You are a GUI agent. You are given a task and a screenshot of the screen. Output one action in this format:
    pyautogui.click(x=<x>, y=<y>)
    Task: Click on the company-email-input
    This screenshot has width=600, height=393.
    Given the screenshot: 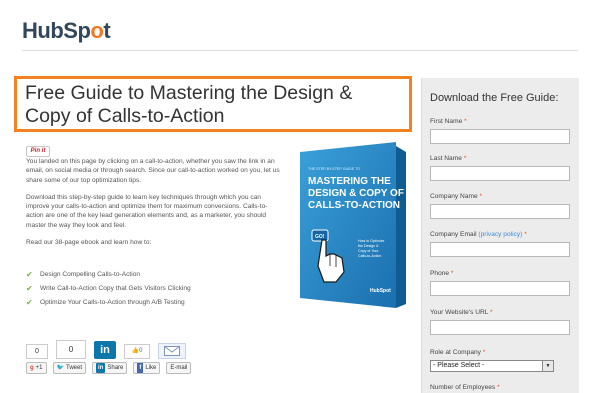 What is the action you would take?
    pyautogui.click(x=500, y=249)
    